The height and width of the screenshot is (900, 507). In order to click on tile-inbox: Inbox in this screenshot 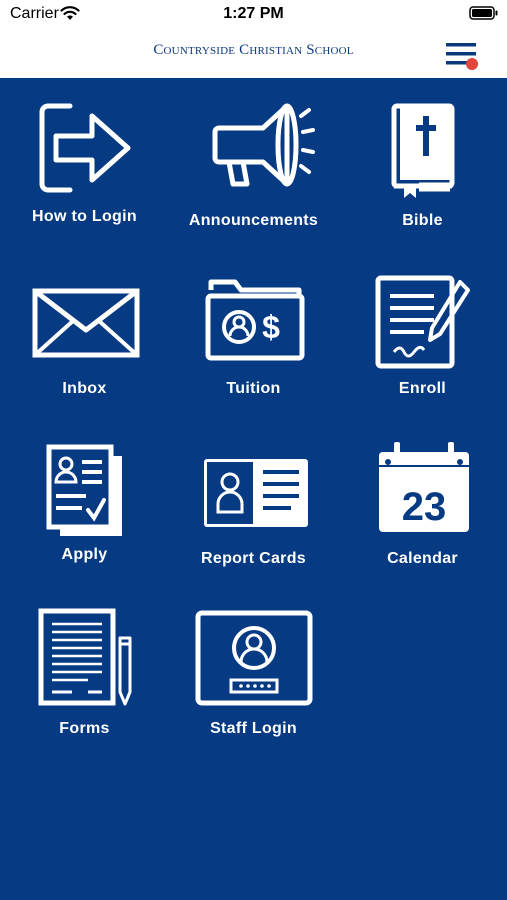, I will do `click(84, 328)`.